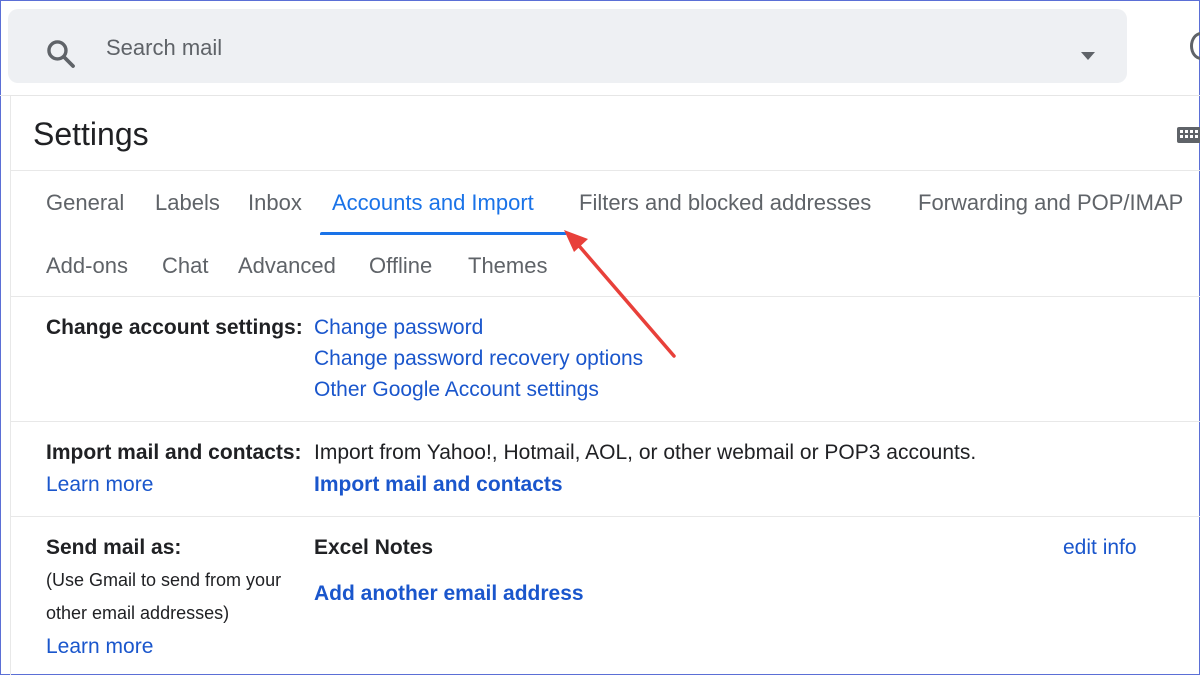 The width and height of the screenshot is (1200, 675). I want to click on tab-filters-and-blocked-addresses: Filters and blocked addresses, so click(725, 203).